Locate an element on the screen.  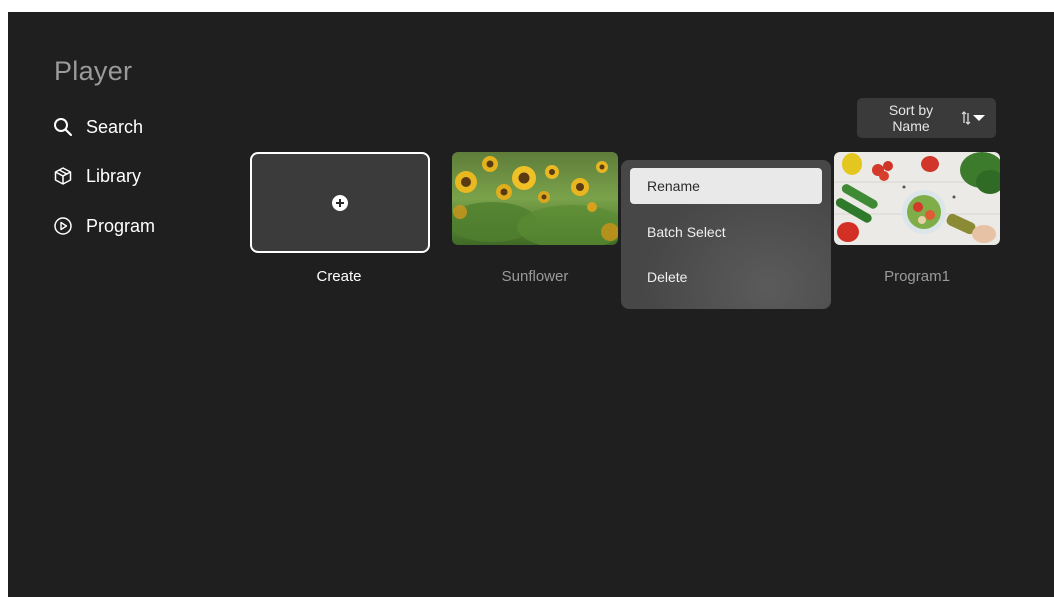
sort-icon is located at coordinates (974, 118).